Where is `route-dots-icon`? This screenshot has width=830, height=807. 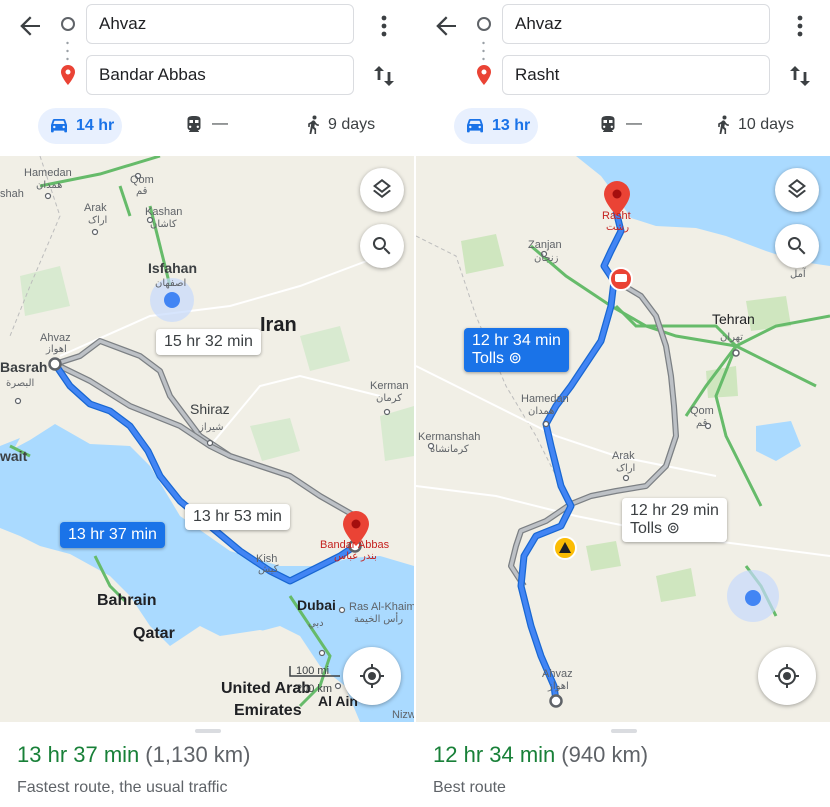 route-dots-icon is located at coordinates (483, 51).